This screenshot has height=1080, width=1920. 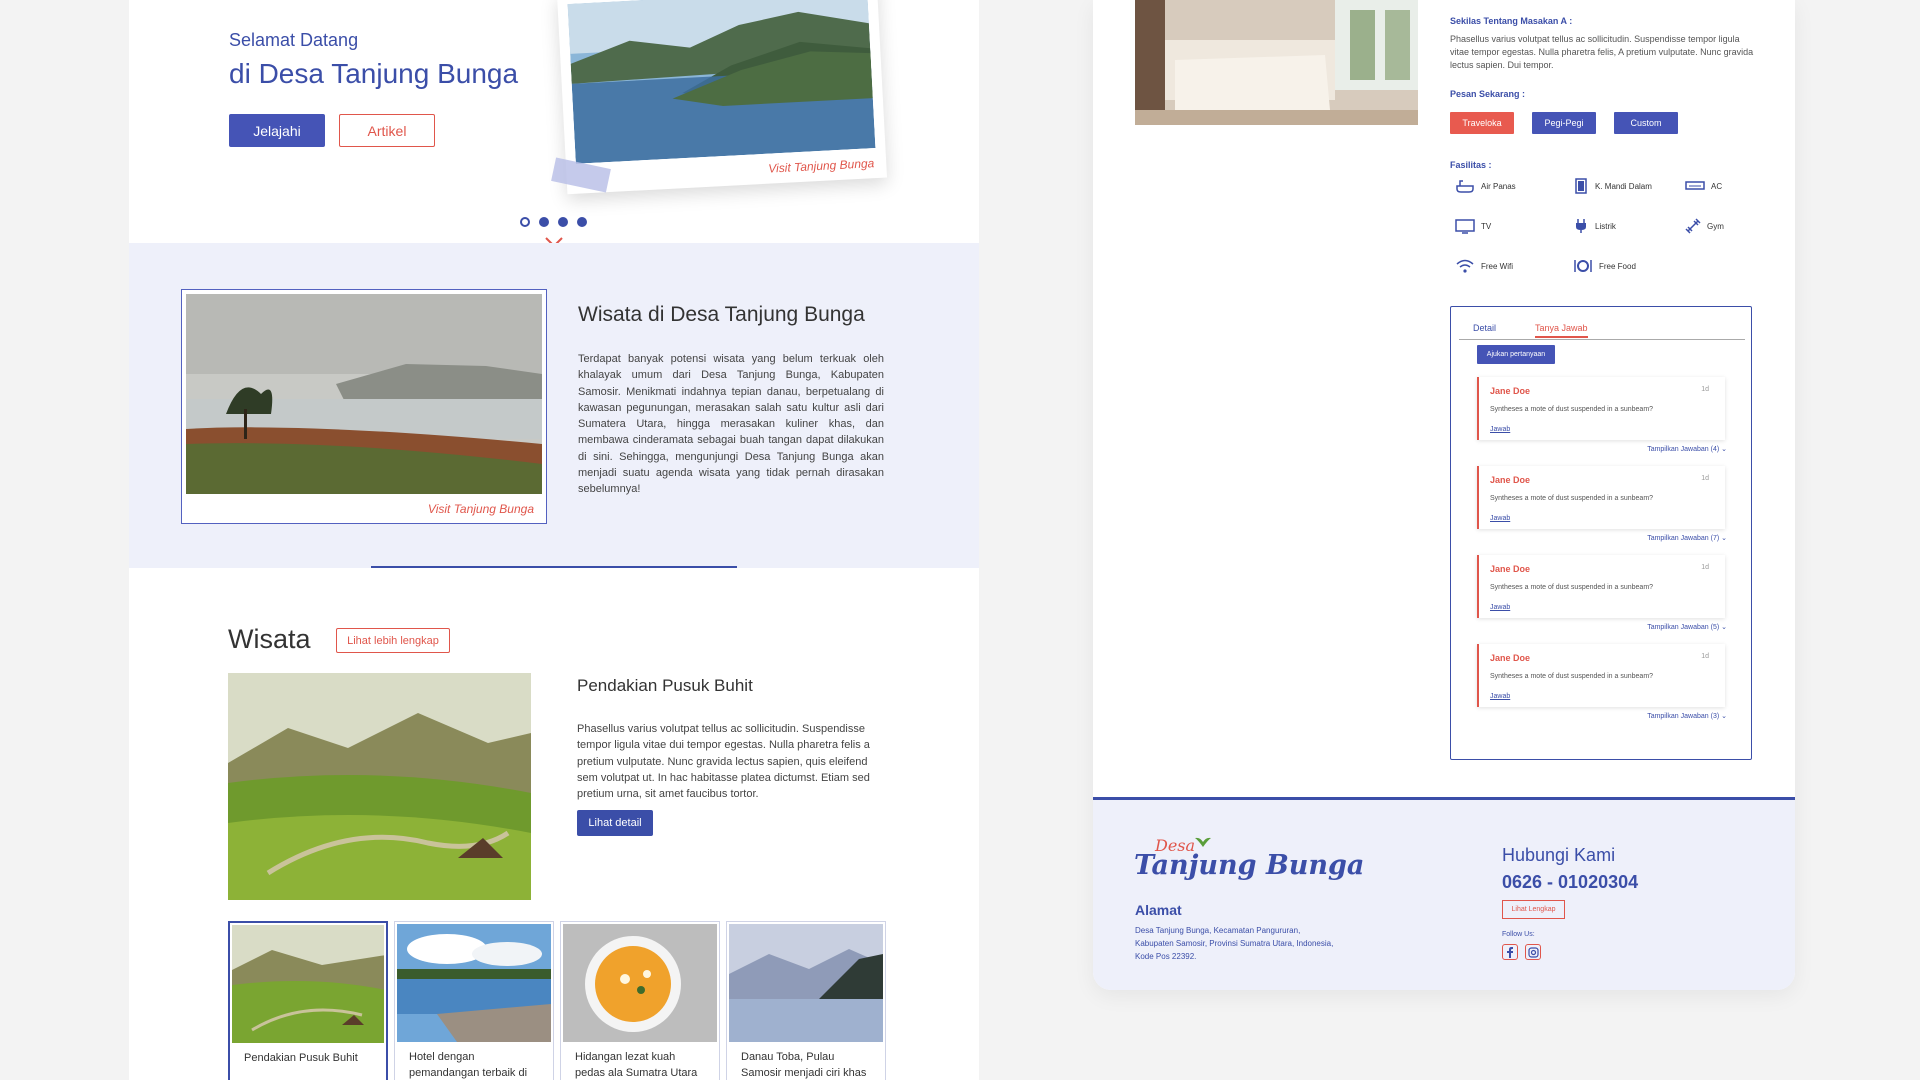 I want to click on order-buttons: Traveloka Pegi-Pegi Custom, so click(x=1564, y=123).